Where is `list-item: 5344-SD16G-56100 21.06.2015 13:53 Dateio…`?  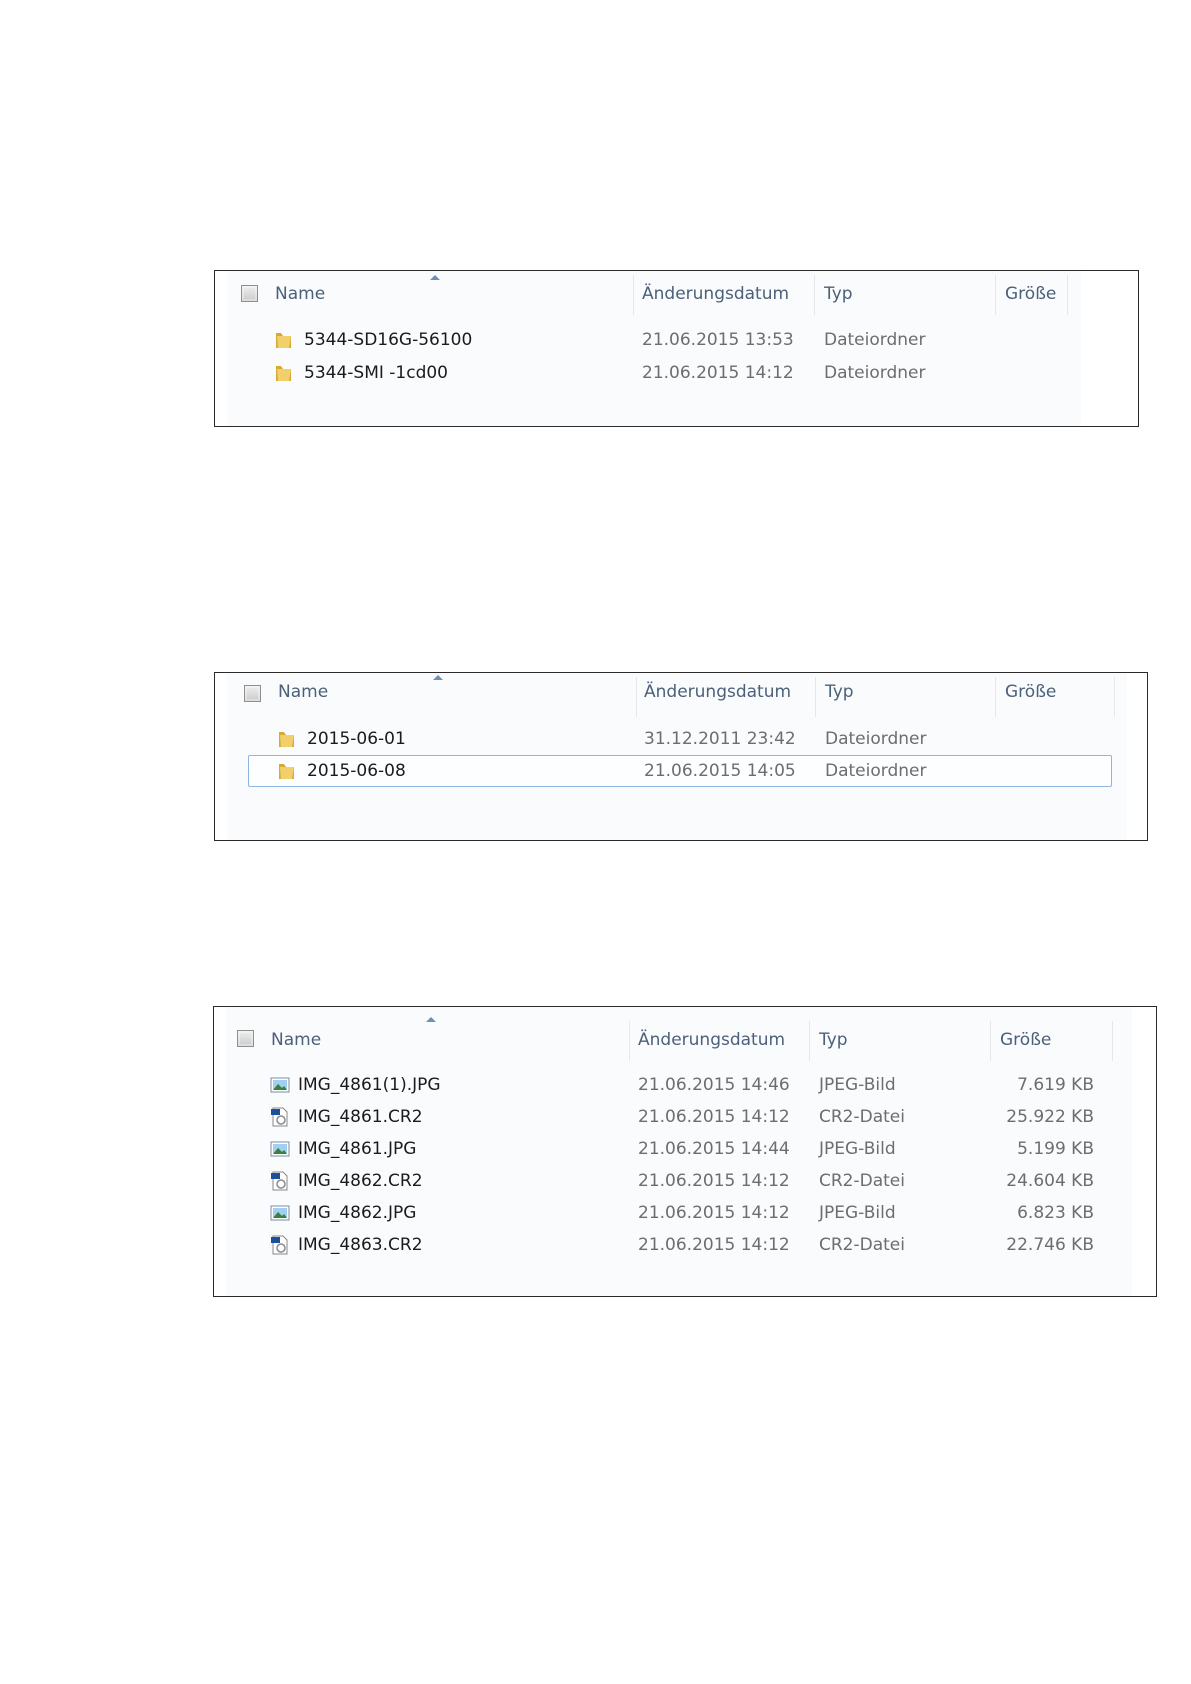
list-item: 5344-SD16G-56100 21.06.2015 13:53 Dateio… is located at coordinates (676, 340).